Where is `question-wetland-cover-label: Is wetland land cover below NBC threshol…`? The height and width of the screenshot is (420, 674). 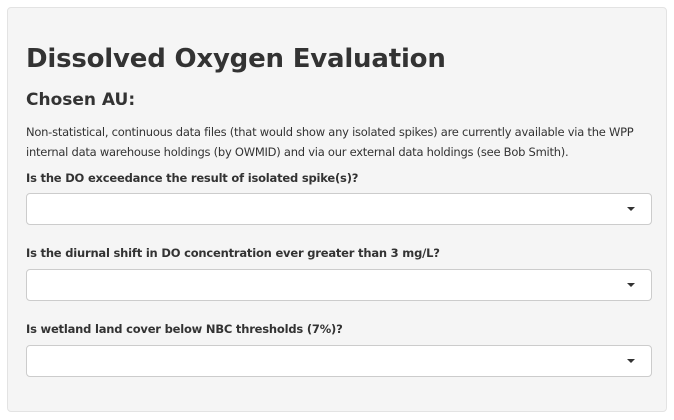 question-wetland-cover-label: Is wetland land cover below NBC threshol… is located at coordinates (184, 329).